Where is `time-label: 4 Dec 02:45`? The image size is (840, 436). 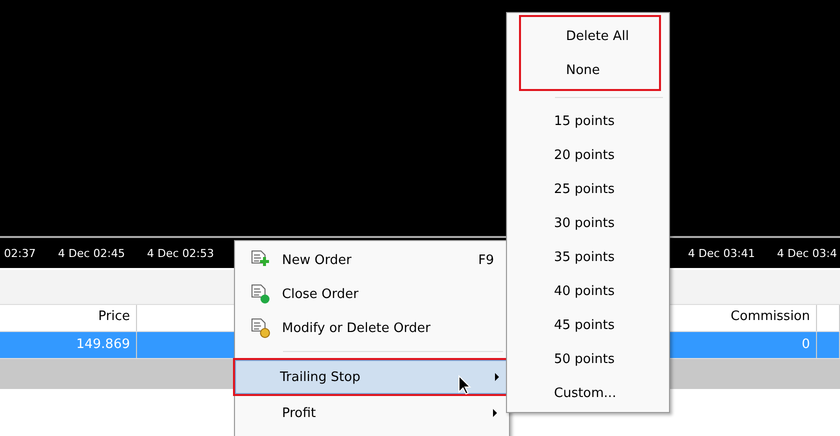 time-label: 4 Dec 02:45 is located at coordinates (92, 253).